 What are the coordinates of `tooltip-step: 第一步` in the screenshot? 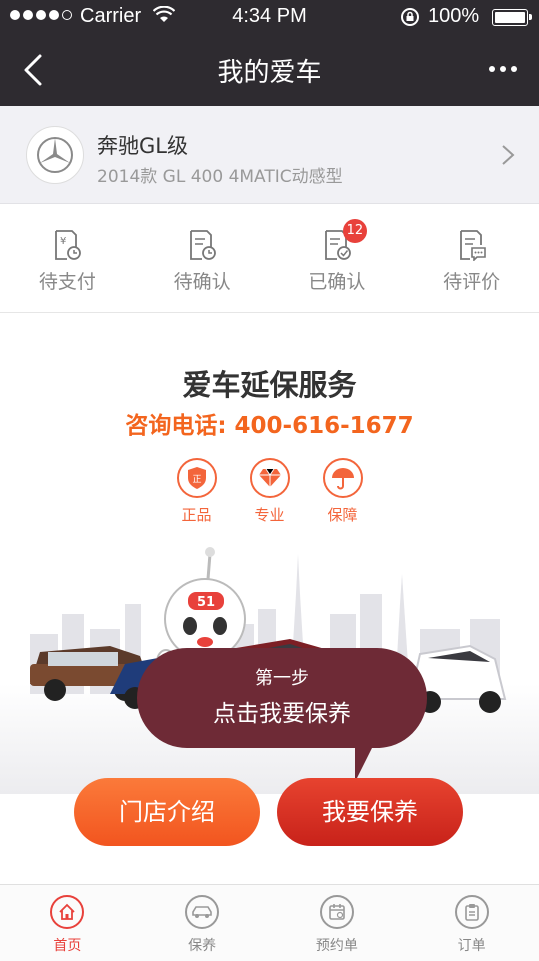 It's located at (282, 678).